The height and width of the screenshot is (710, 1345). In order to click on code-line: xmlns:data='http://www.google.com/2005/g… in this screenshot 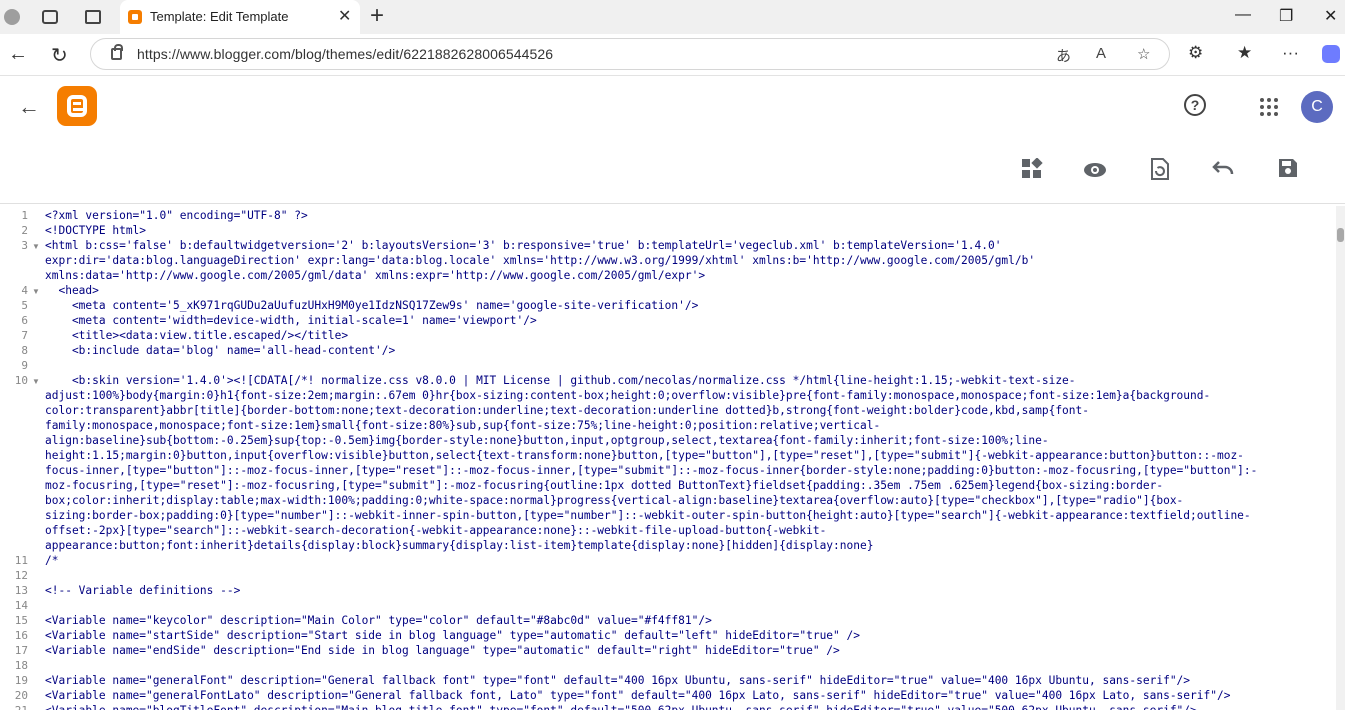, I will do `click(375, 275)`.